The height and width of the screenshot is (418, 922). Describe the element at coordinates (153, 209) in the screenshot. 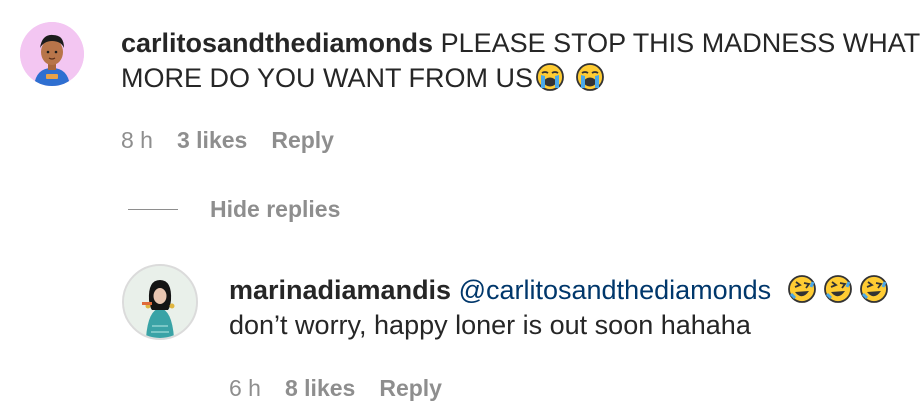

I see `divider-line` at that location.